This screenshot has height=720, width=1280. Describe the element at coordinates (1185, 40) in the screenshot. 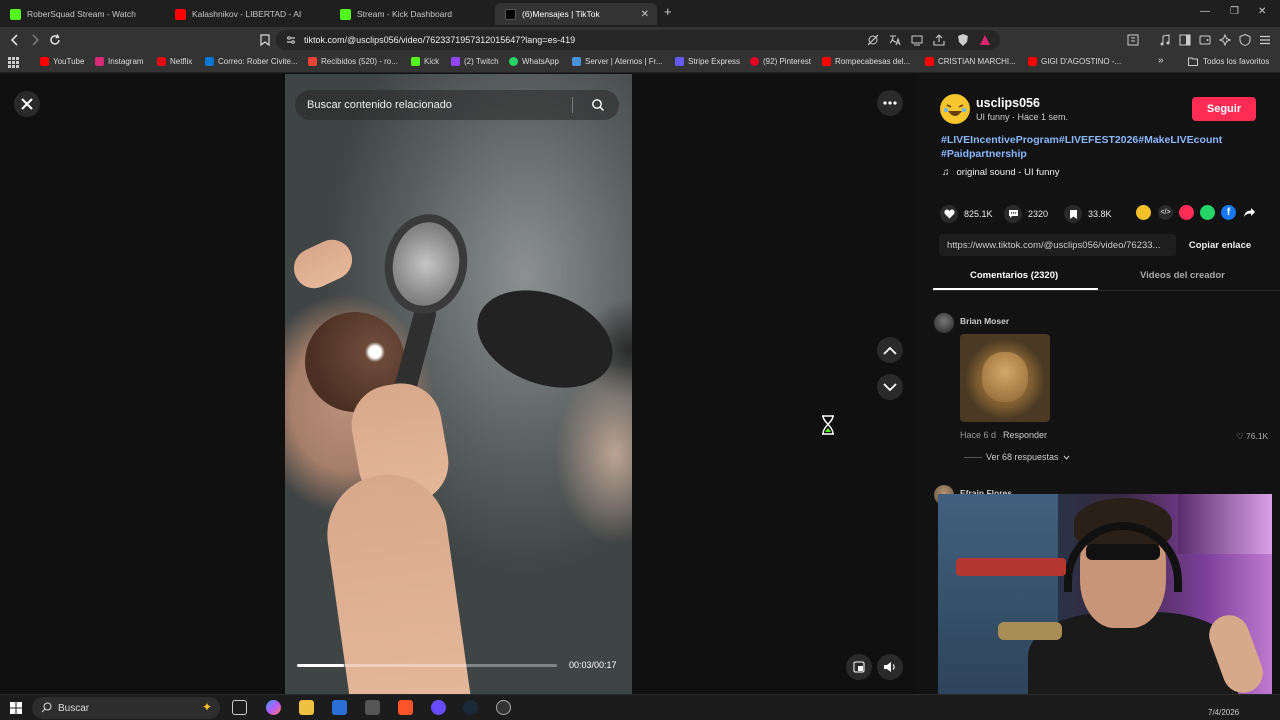

I see `sidebar-panel-icon` at that location.